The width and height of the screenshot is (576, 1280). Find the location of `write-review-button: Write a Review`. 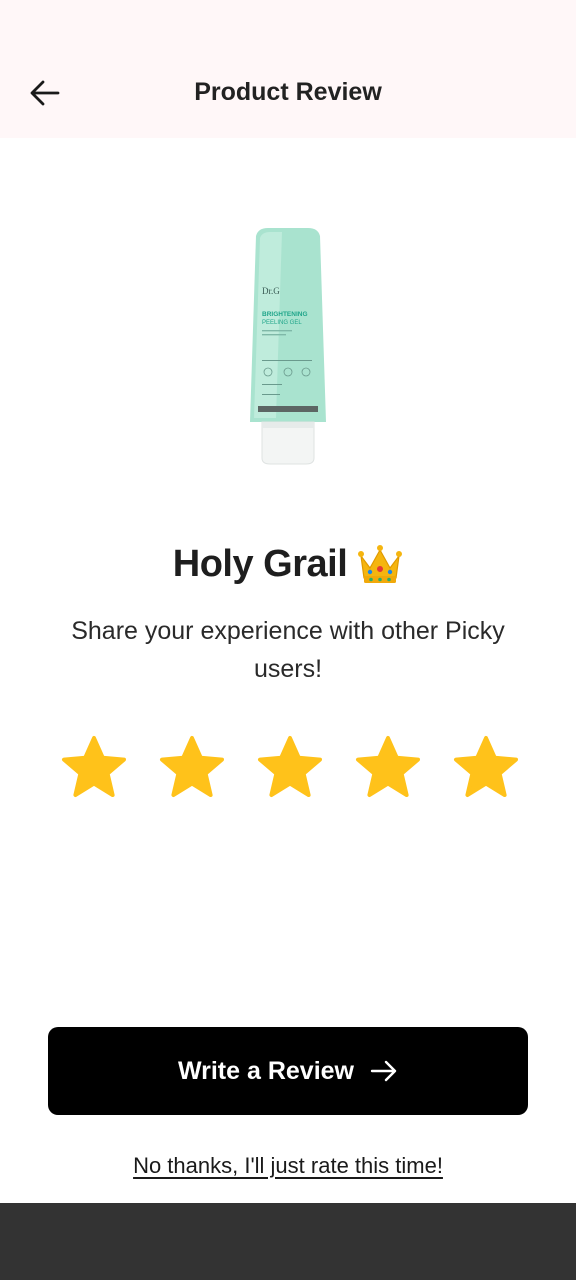

write-review-button: Write a Review is located at coordinates (288, 1071).